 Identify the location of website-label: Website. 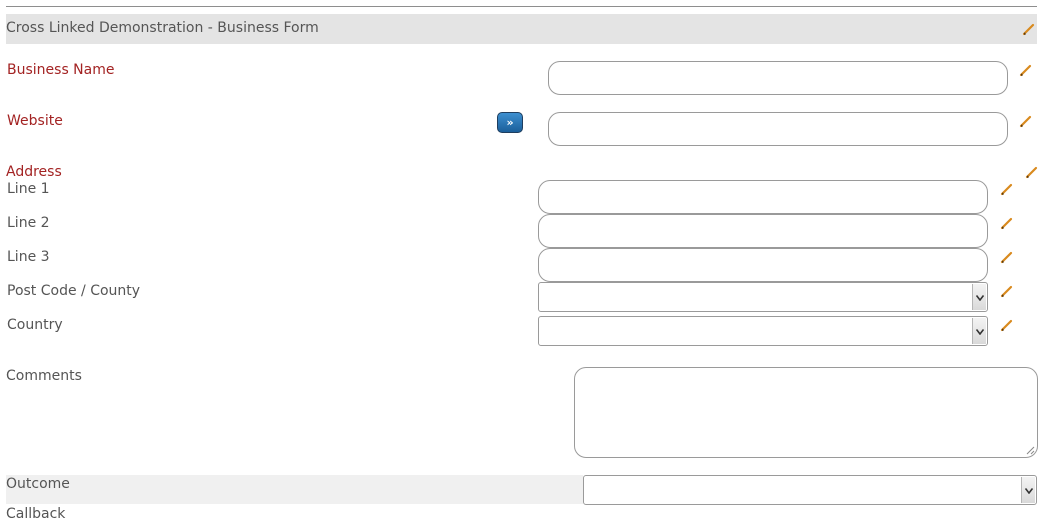
(35, 121).